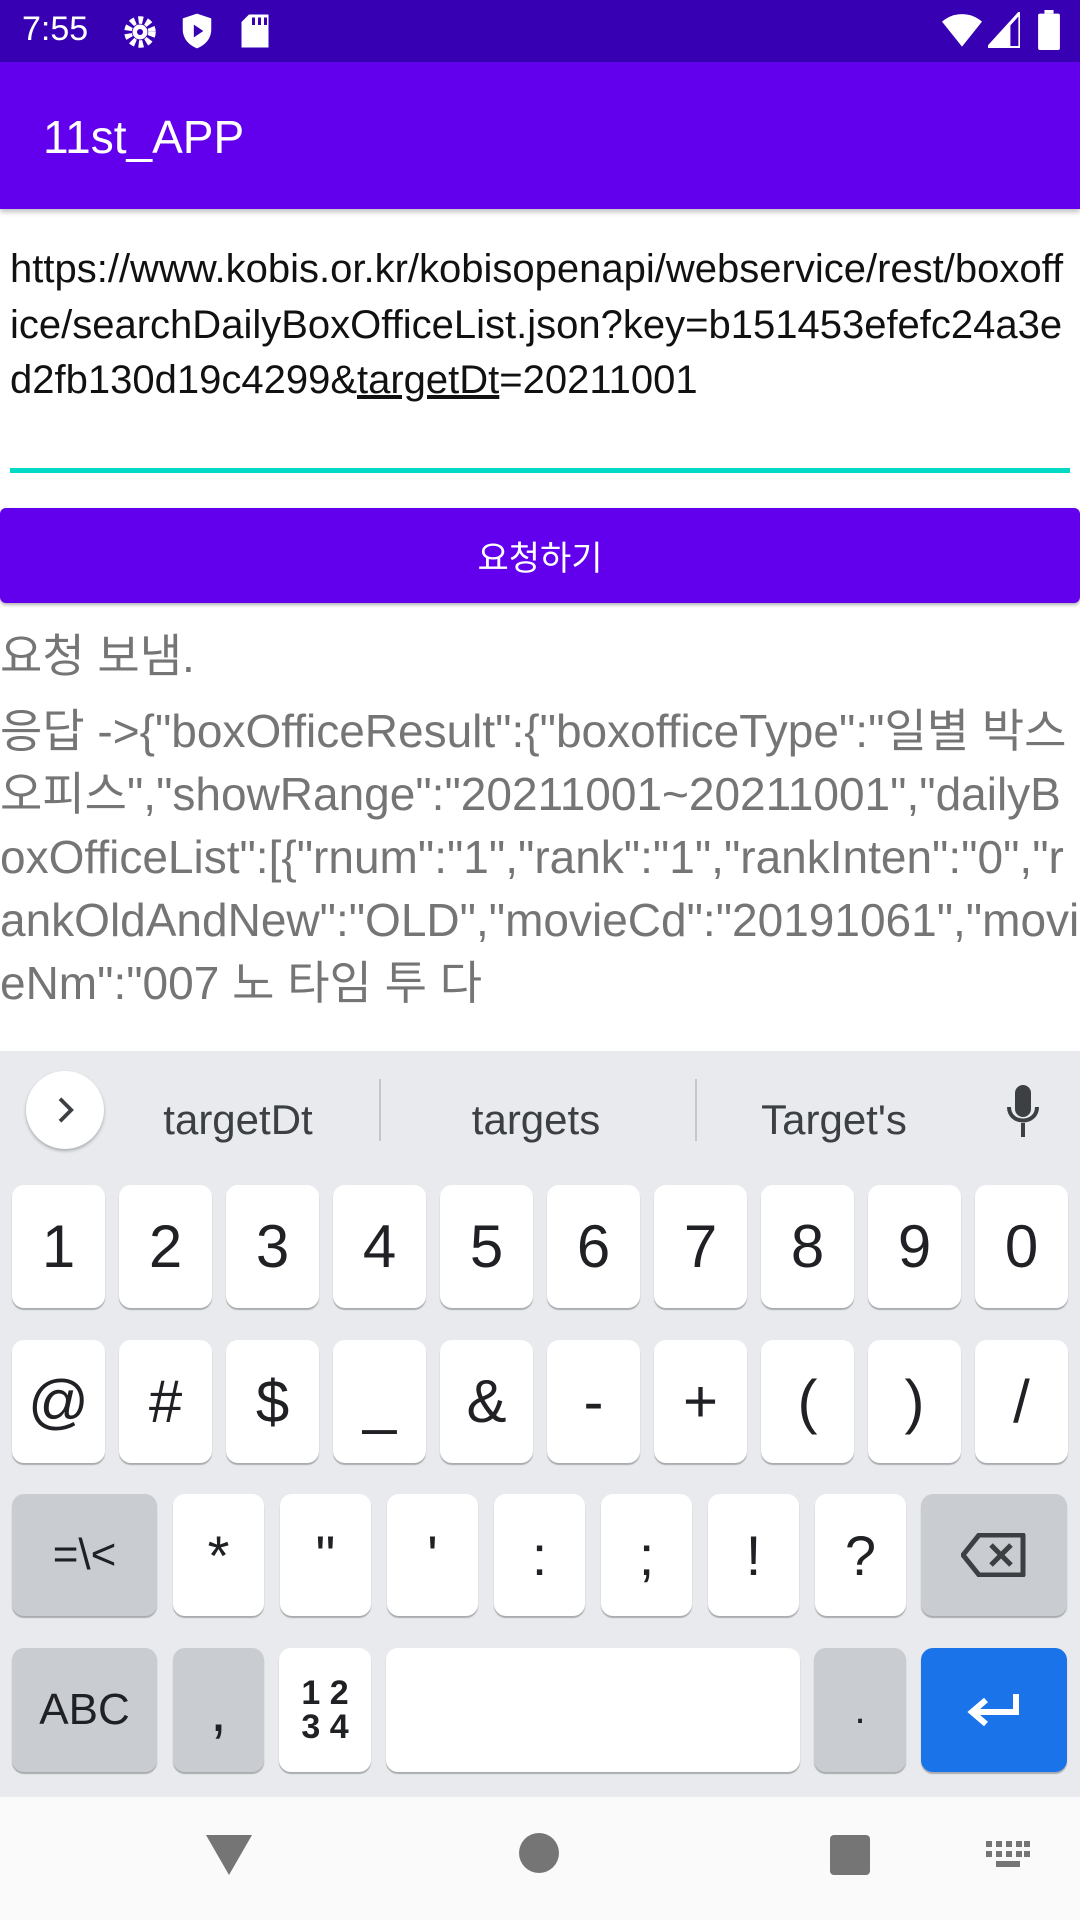  I want to click on key-row1-0: 1, so click(58, 1246).